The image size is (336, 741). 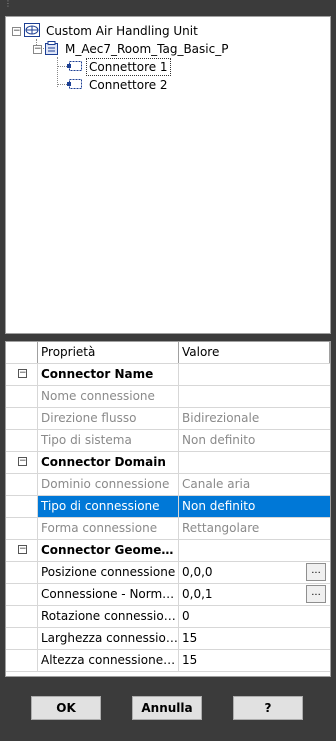 I want to click on tree-node-tag: − M_Aec7_Room_Tag_Basic_P, so click(x=132, y=49).